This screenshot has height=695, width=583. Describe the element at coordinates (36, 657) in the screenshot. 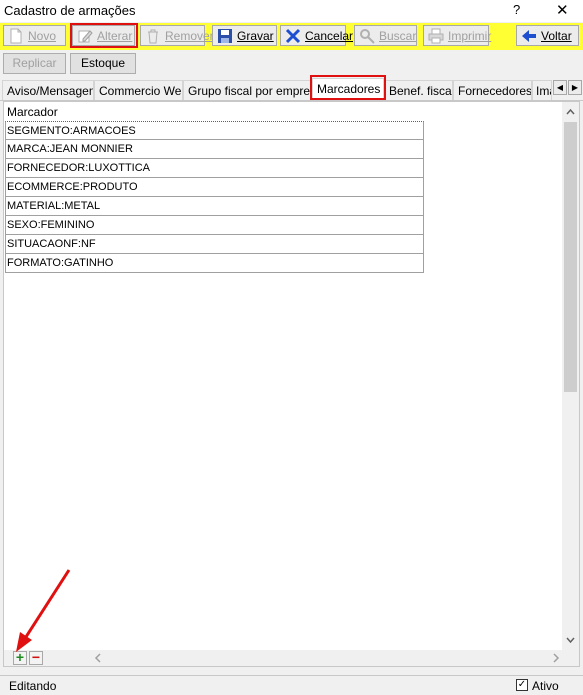

I see `remove-row-button: −` at that location.